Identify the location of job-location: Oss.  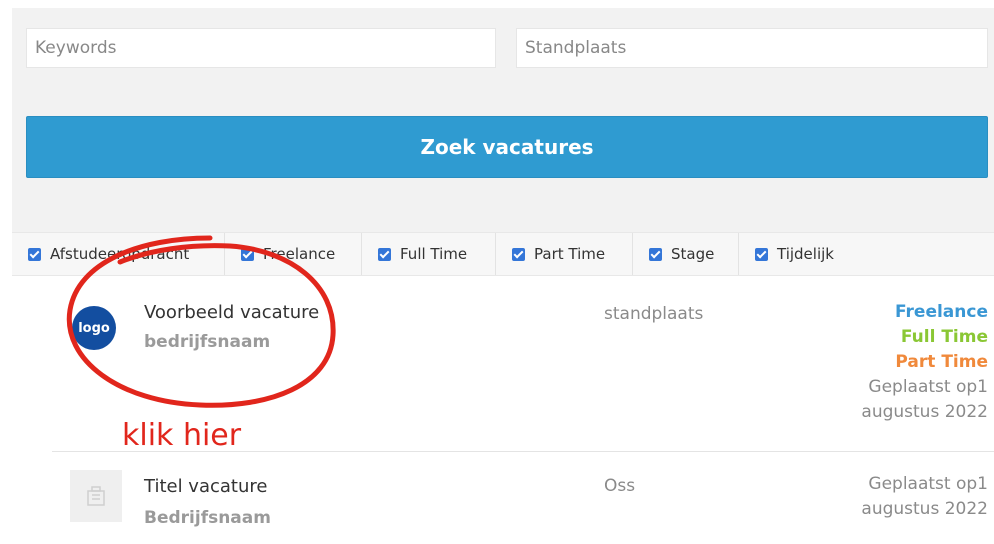
(620, 486).